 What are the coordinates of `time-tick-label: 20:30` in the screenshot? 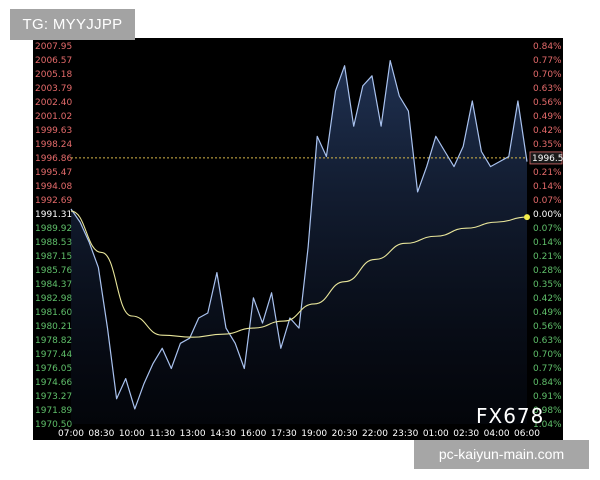 It's located at (345, 434).